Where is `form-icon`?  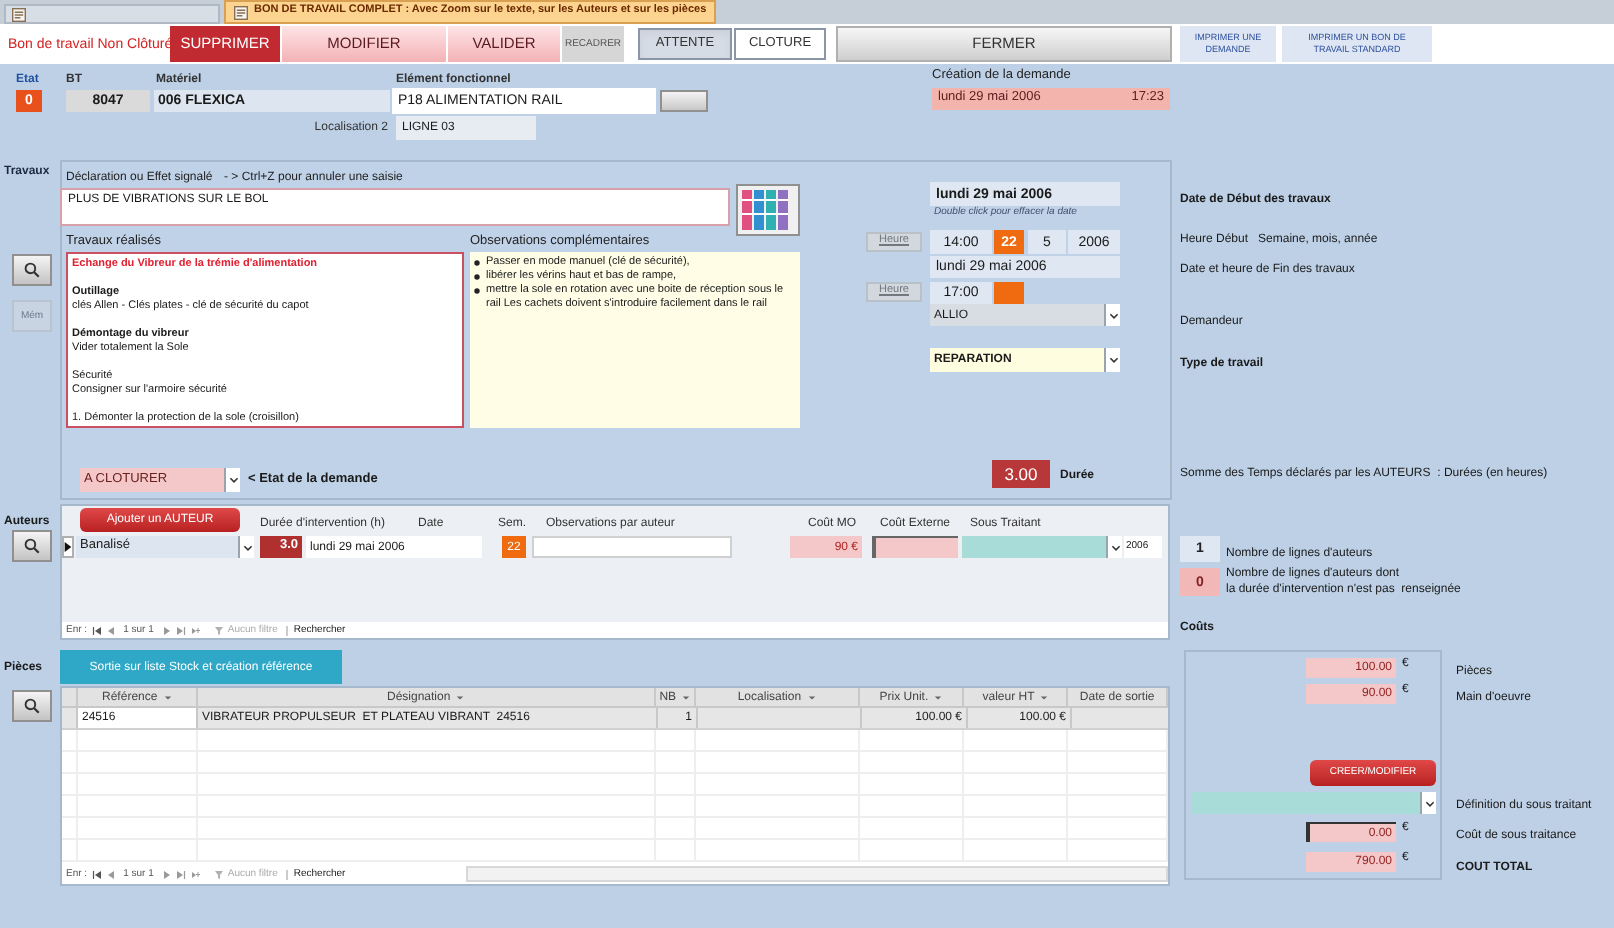
form-icon is located at coordinates (241, 12).